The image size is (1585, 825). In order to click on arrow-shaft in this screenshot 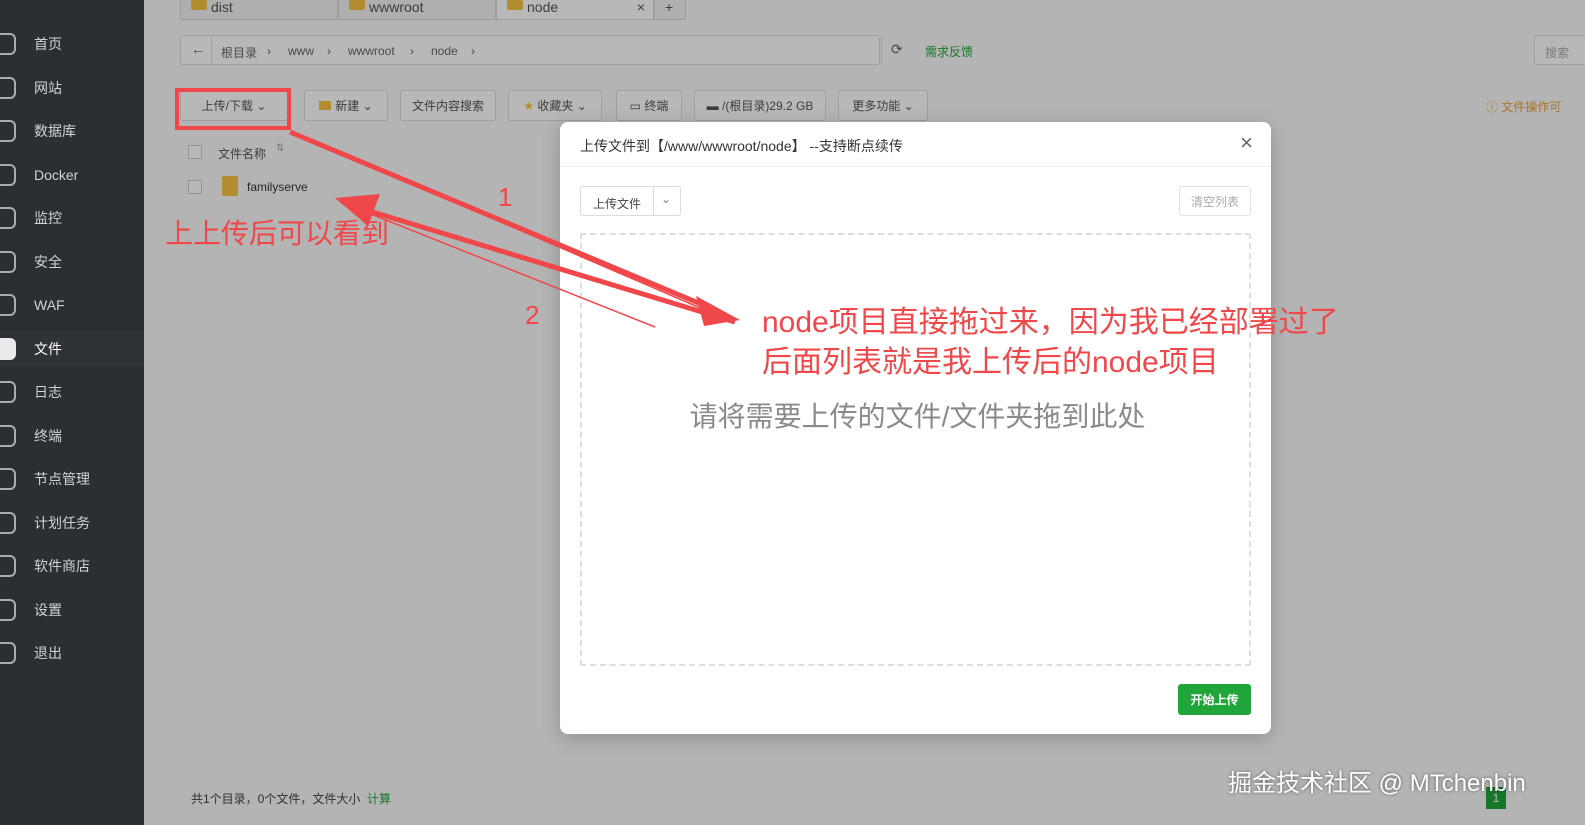, I will do `click(550, 266)`.